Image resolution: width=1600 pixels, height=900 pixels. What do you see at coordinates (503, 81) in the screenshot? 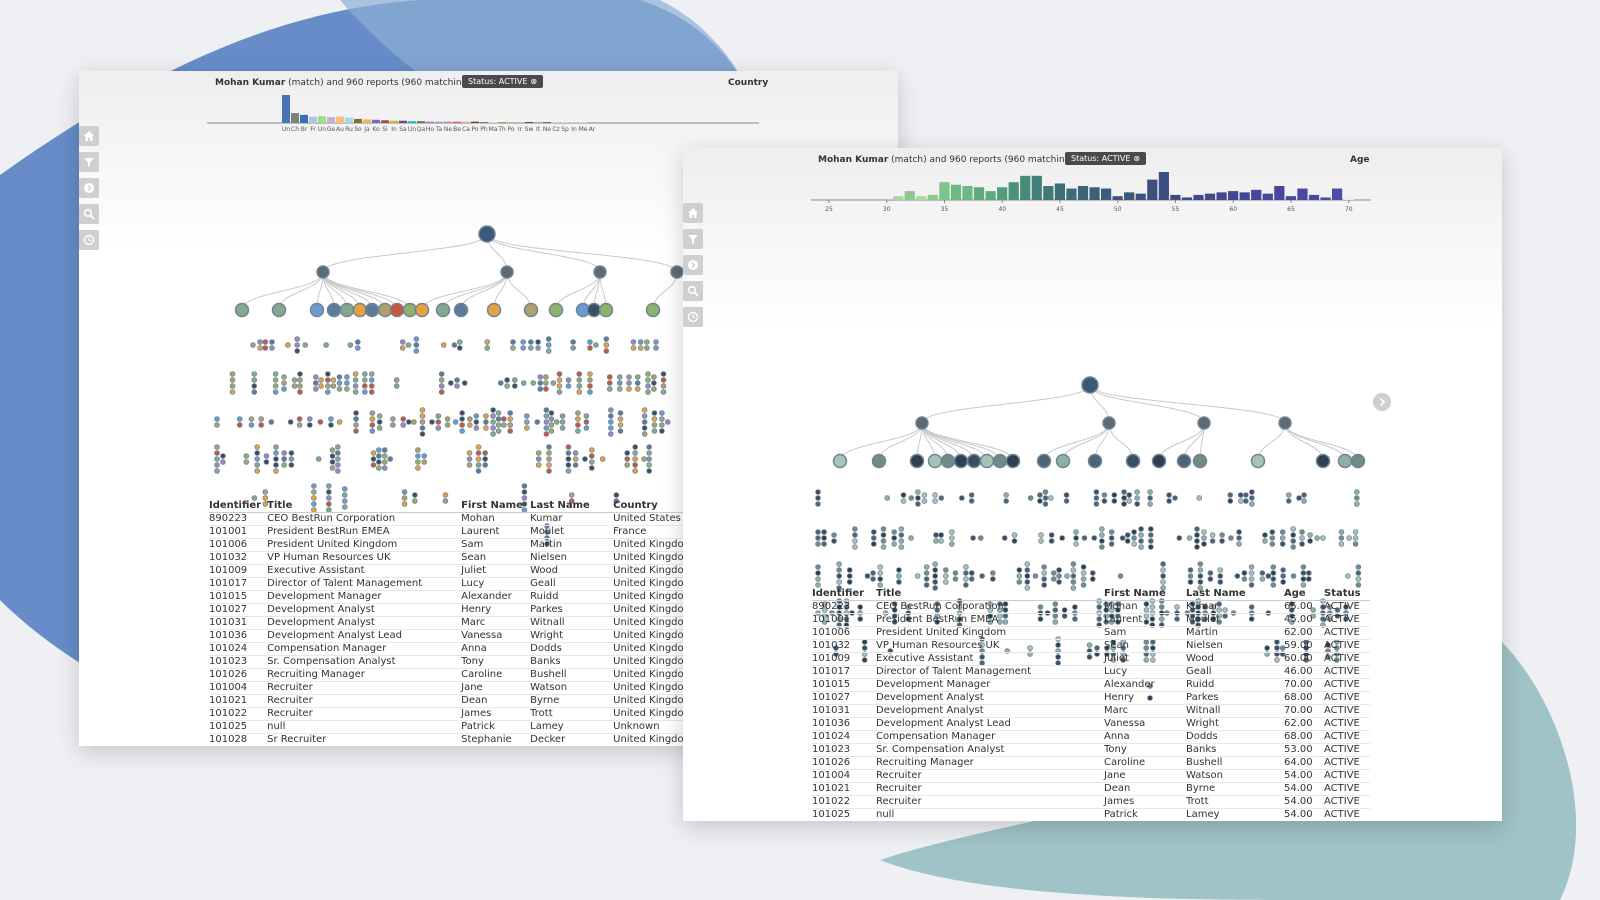
I see `status-filter-badge: Status: ACTIVE ⊗` at bounding box center [503, 81].